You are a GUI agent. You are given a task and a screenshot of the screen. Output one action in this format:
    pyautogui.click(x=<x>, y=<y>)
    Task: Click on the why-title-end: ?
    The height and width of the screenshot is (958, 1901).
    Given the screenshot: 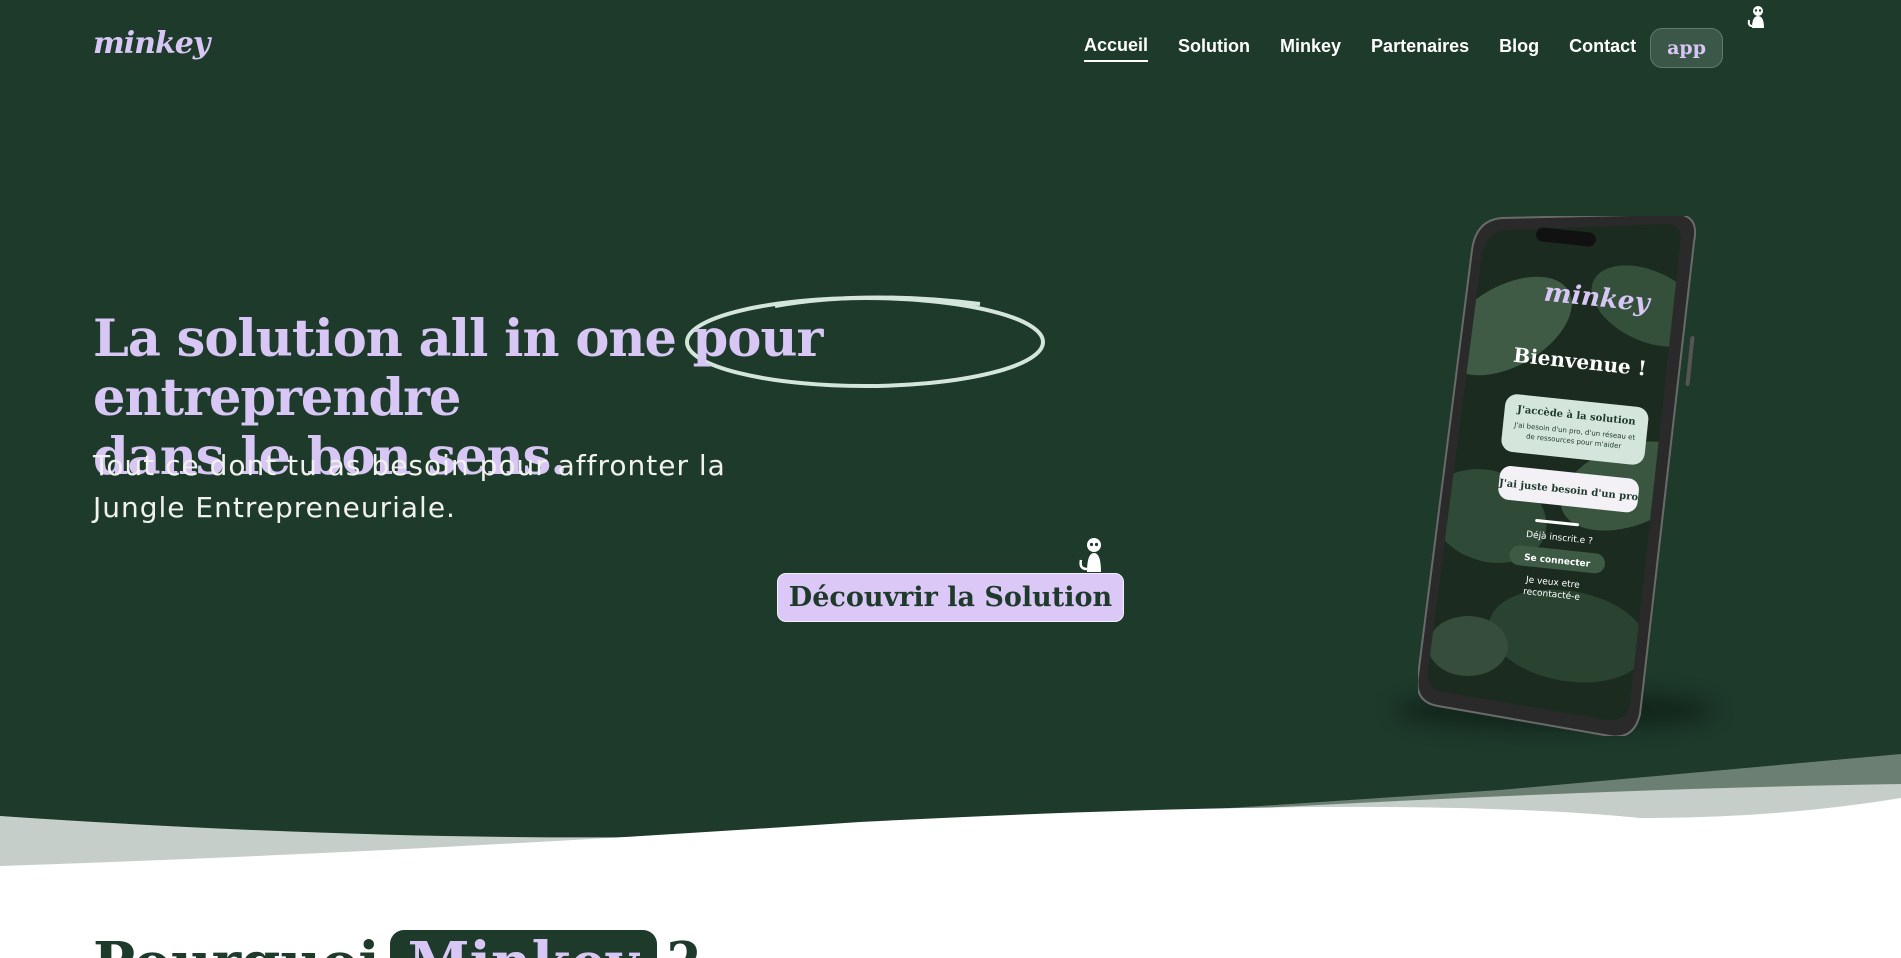 What is the action you would take?
    pyautogui.click(x=683, y=944)
    